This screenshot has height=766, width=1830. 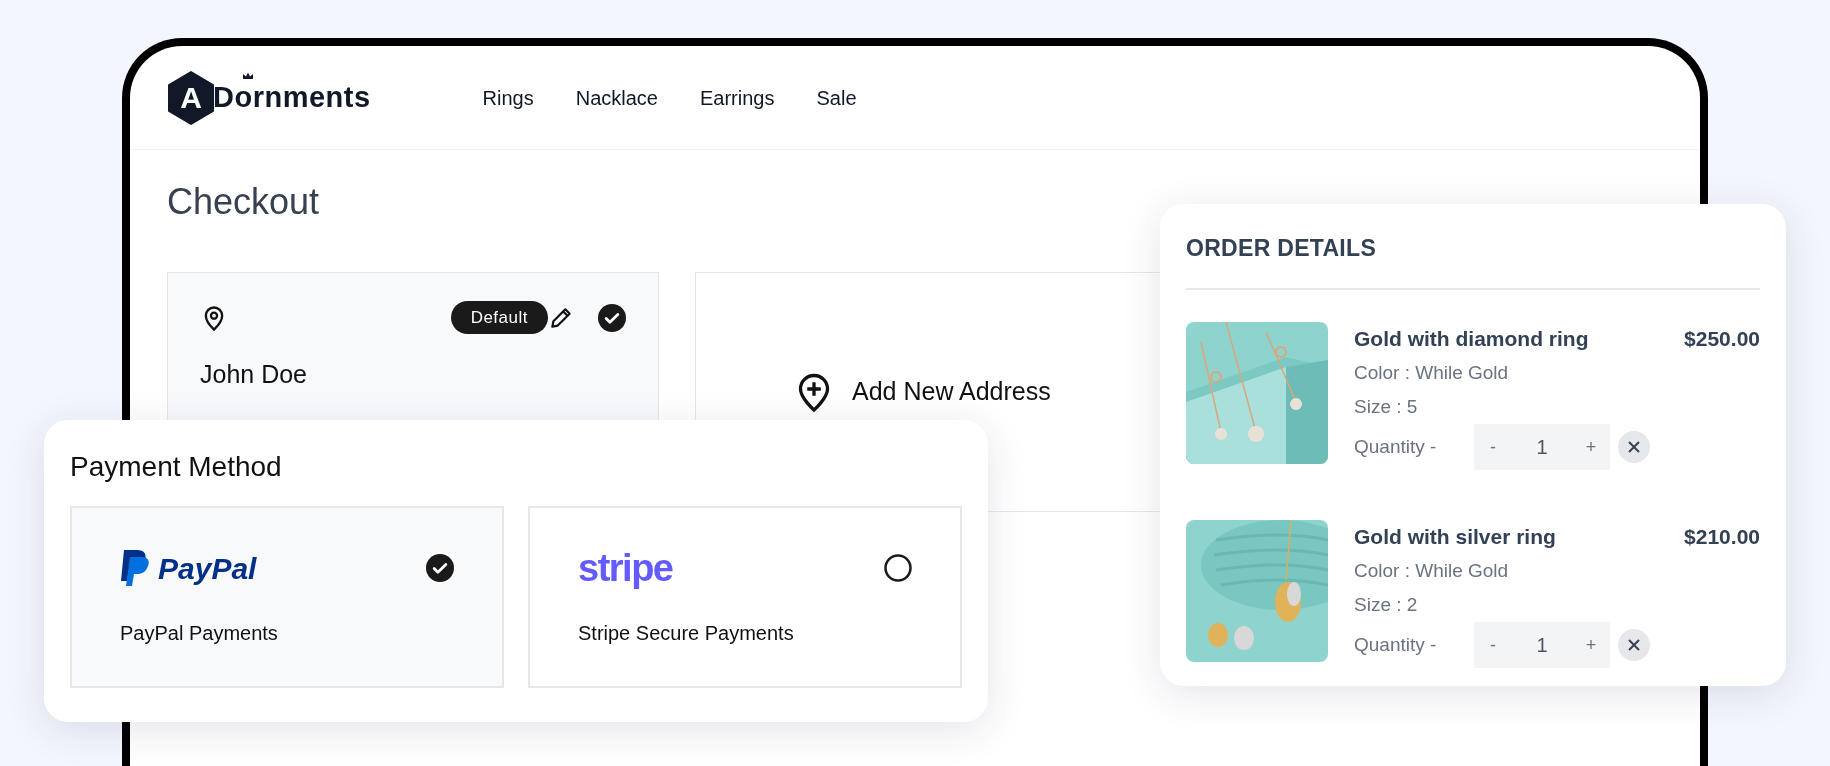 What do you see at coordinates (836, 97) in the screenshot?
I see `nav-link: Sale` at bounding box center [836, 97].